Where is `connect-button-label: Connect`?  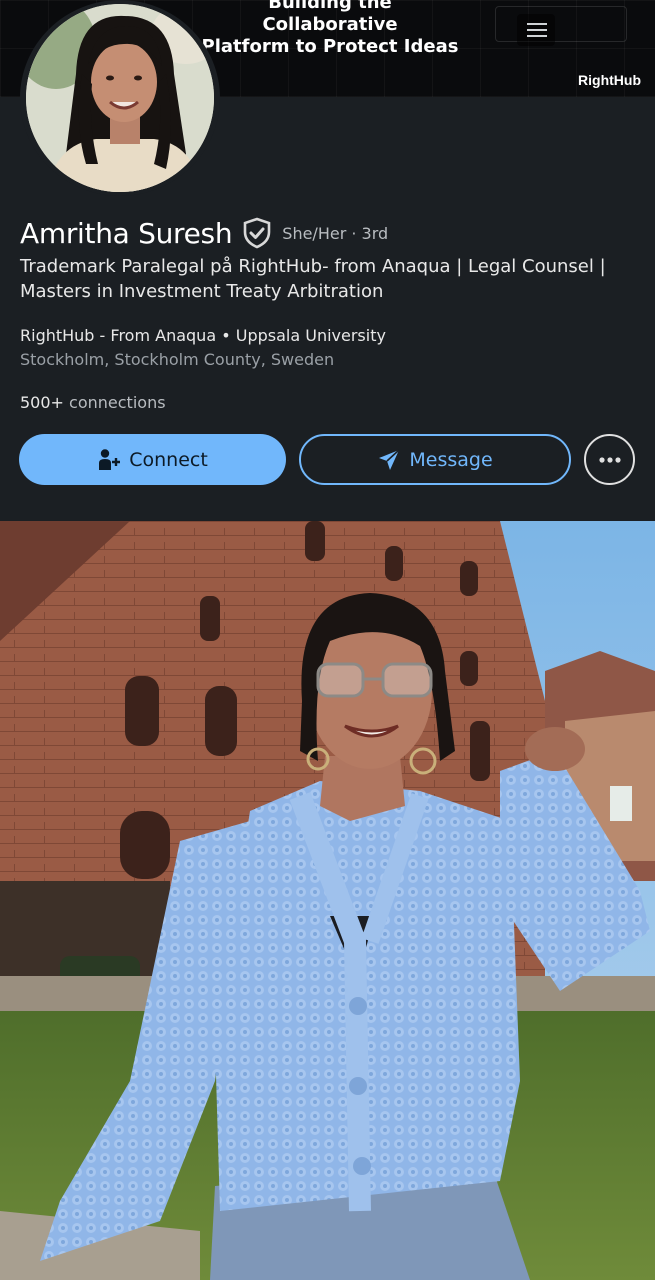
connect-button-label: Connect is located at coordinates (168, 459).